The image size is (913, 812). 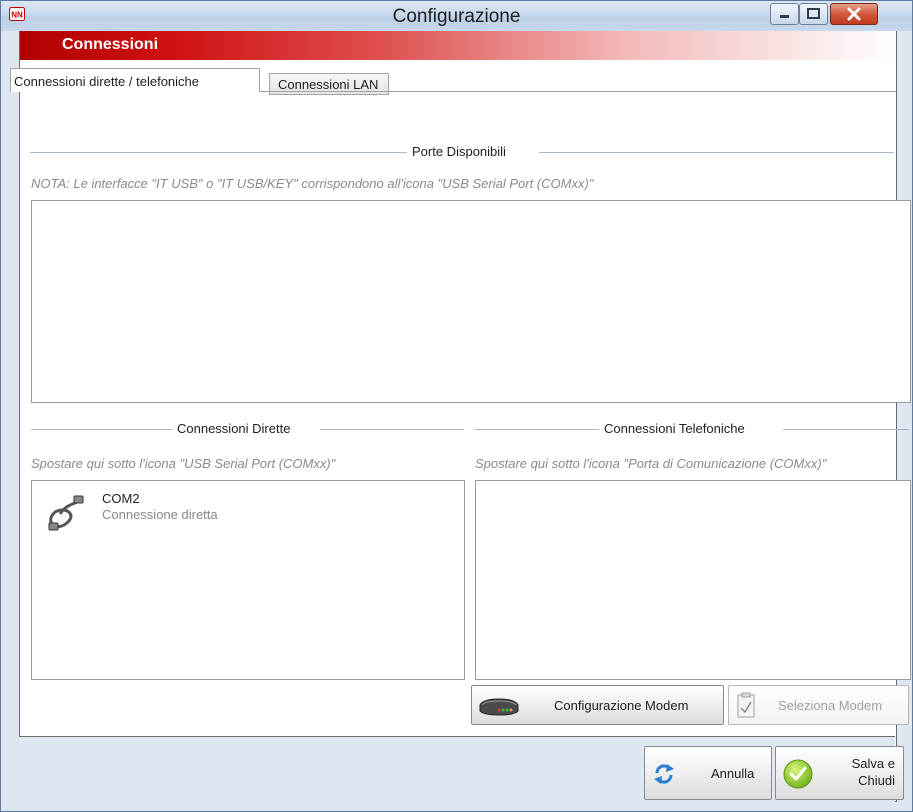 What do you see at coordinates (621, 705) in the screenshot?
I see `configurazione-modem-label: Configurazione Modem` at bounding box center [621, 705].